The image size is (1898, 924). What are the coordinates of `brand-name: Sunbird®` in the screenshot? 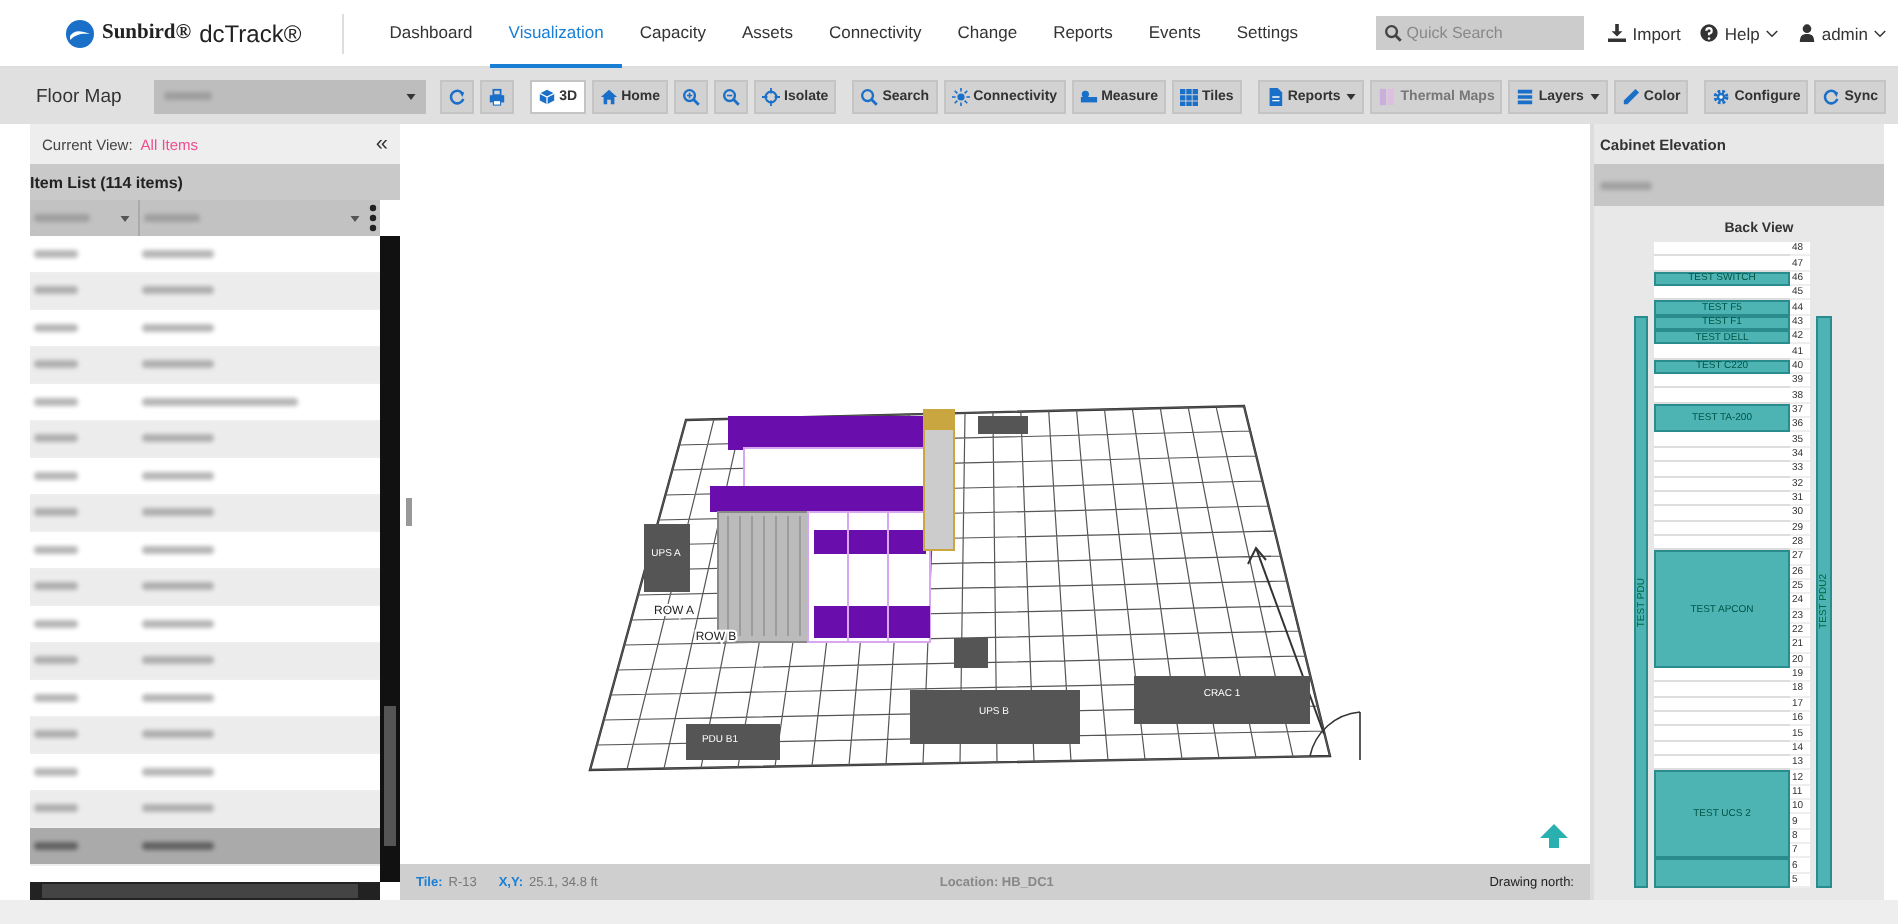 It's located at (147, 33).